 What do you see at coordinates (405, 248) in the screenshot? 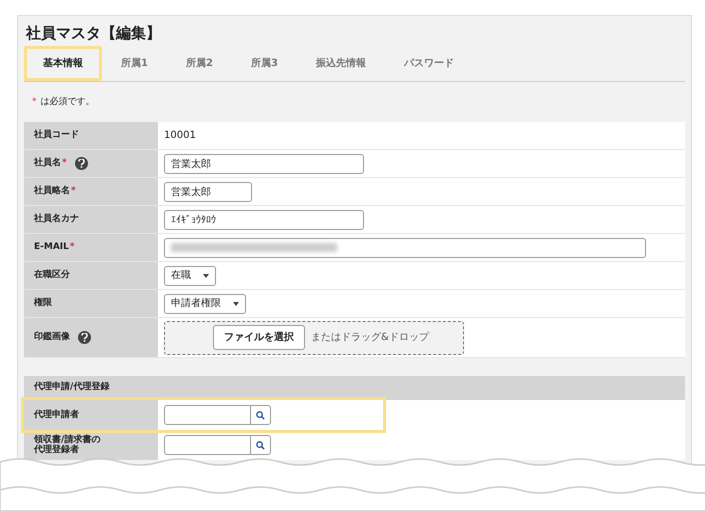
I see `email-input` at bounding box center [405, 248].